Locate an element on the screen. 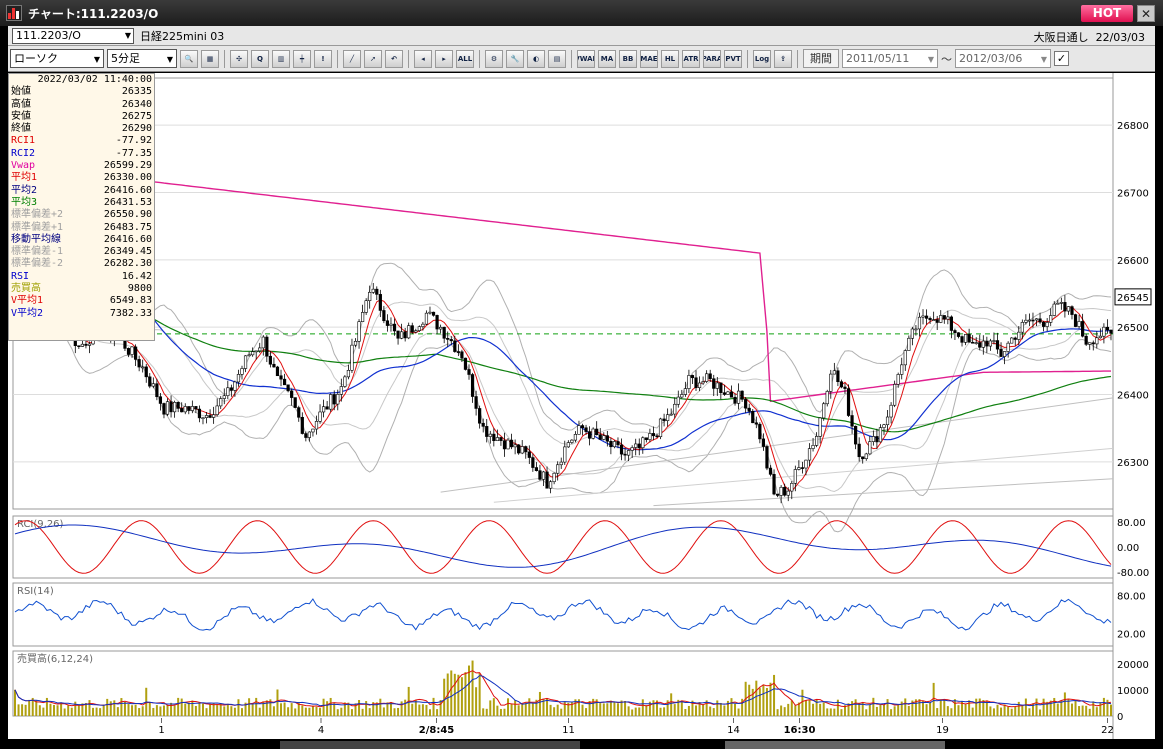  atr-button: ATR is located at coordinates (691, 58).